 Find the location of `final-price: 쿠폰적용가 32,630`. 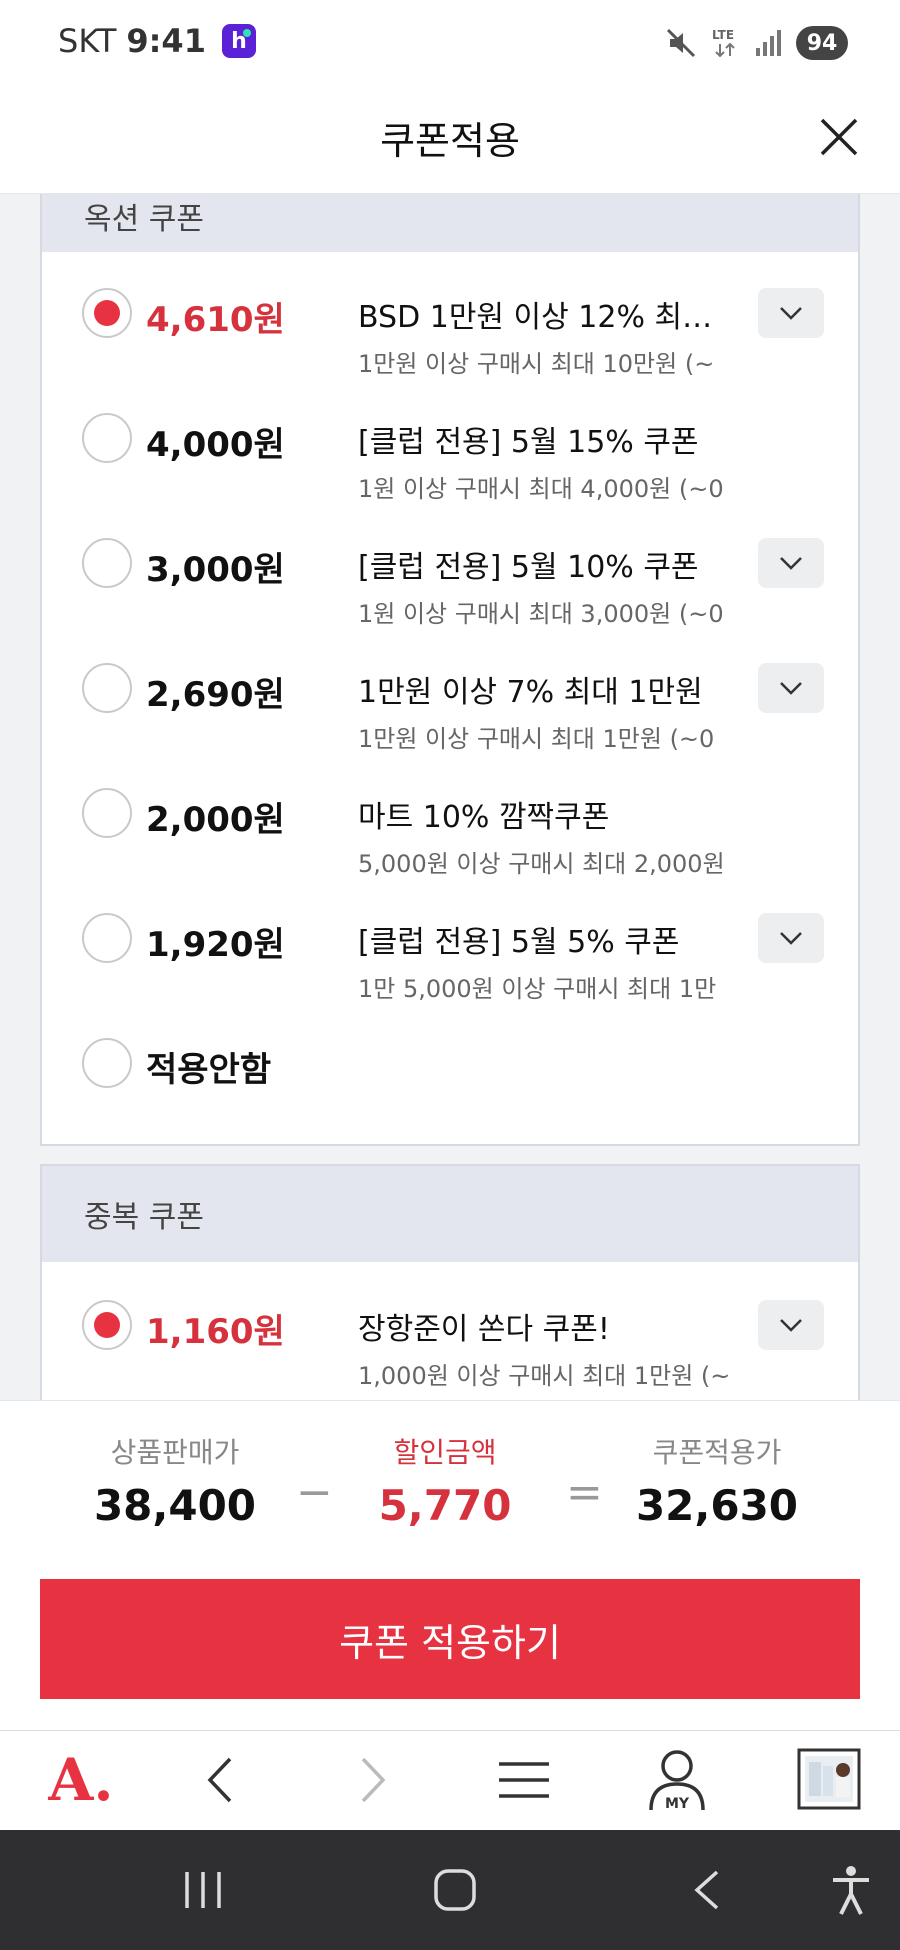

final-price: 쿠폰적용가 32,630 is located at coordinates (717, 1480).